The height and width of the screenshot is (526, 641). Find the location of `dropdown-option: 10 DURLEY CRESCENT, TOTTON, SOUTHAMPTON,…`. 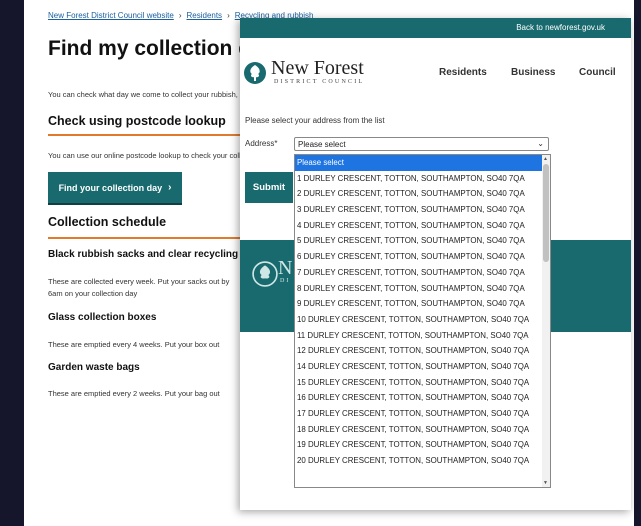

dropdown-option: 10 DURLEY CRESCENT, TOTTON, SOUTHAMPTON,… is located at coordinates (418, 320).